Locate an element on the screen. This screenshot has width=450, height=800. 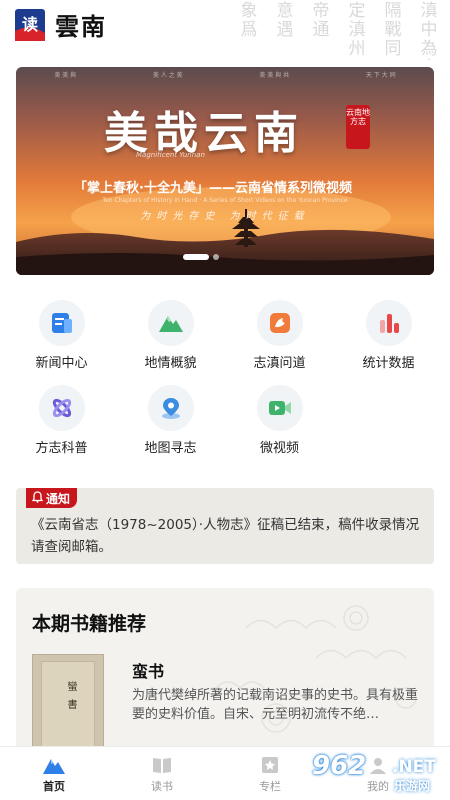
watermark-glyph: 通 is located at coordinates (321, 30).